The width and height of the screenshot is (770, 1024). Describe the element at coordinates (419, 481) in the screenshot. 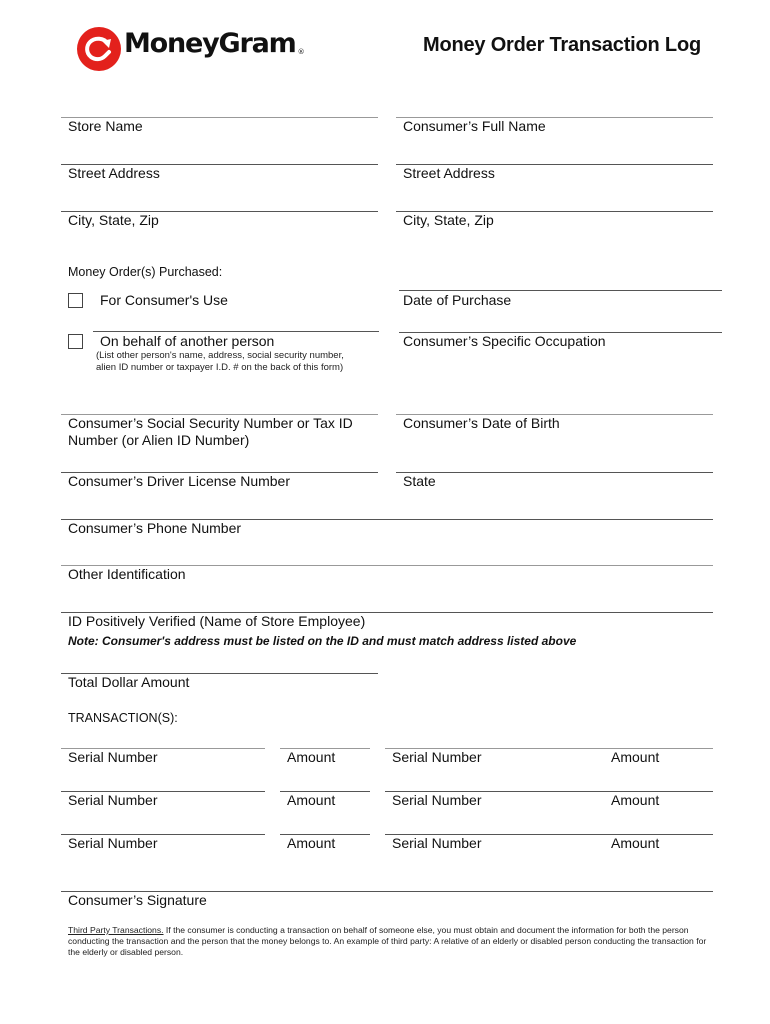

I see `state-field: State` at that location.